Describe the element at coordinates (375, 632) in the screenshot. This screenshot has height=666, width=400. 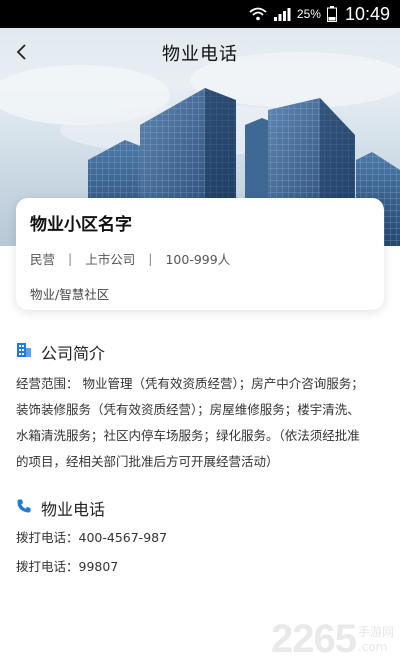
I see `watermark-site-cn: 手游网` at that location.